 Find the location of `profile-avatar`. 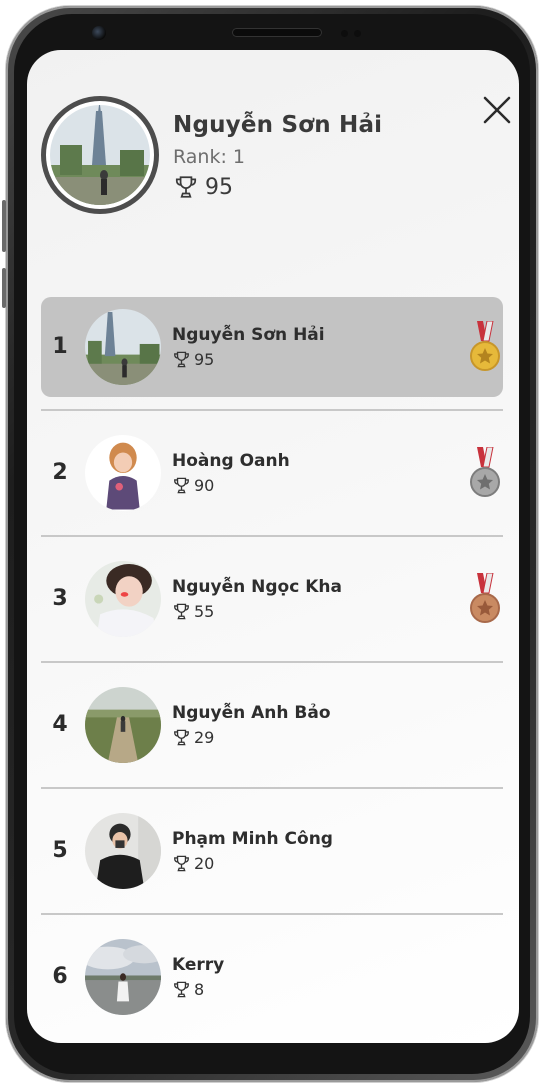

profile-avatar is located at coordinates (100, 155).